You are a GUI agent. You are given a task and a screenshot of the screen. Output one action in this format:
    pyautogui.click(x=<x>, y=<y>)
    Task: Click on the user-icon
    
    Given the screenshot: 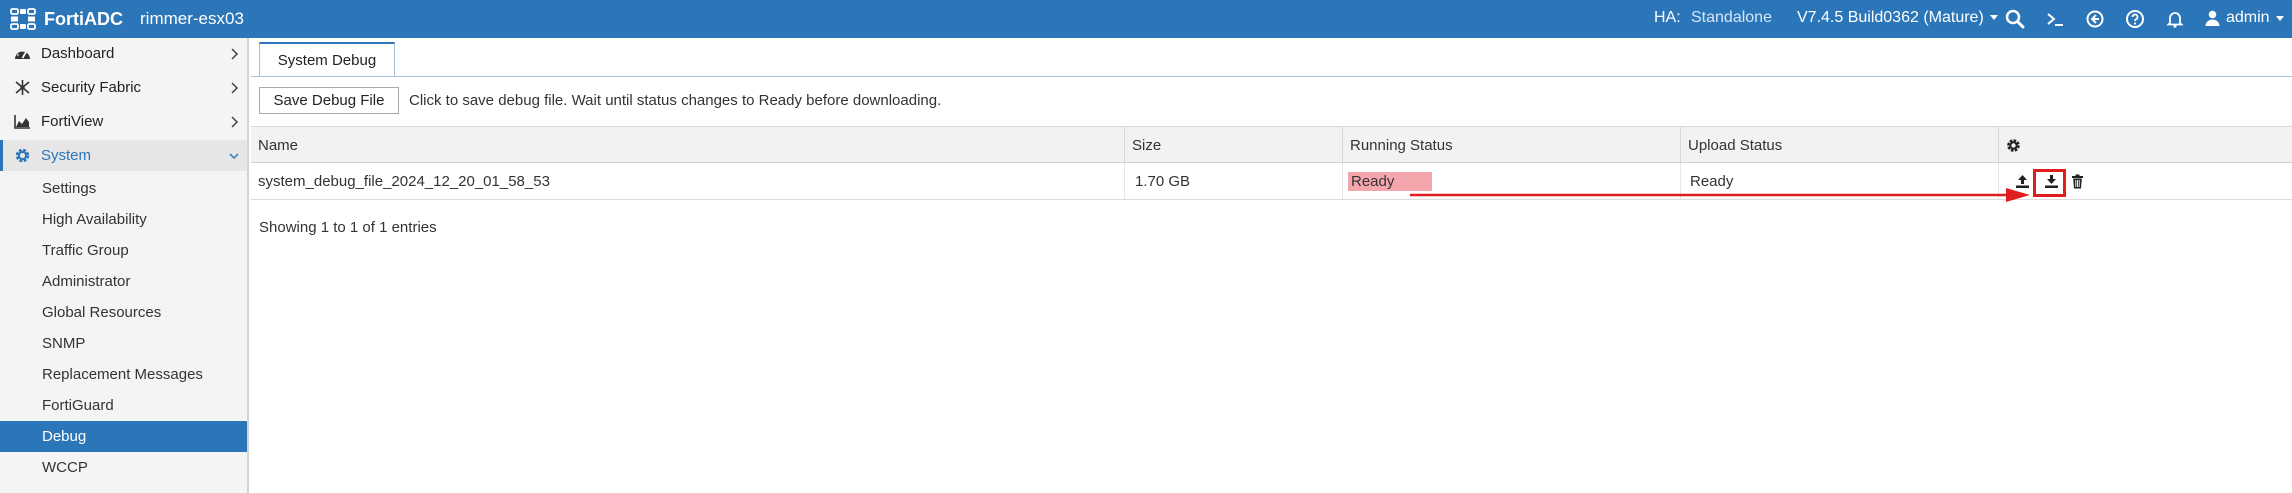 What is the action you would take?
    pyautogui.click(x=2212, y=18)
    